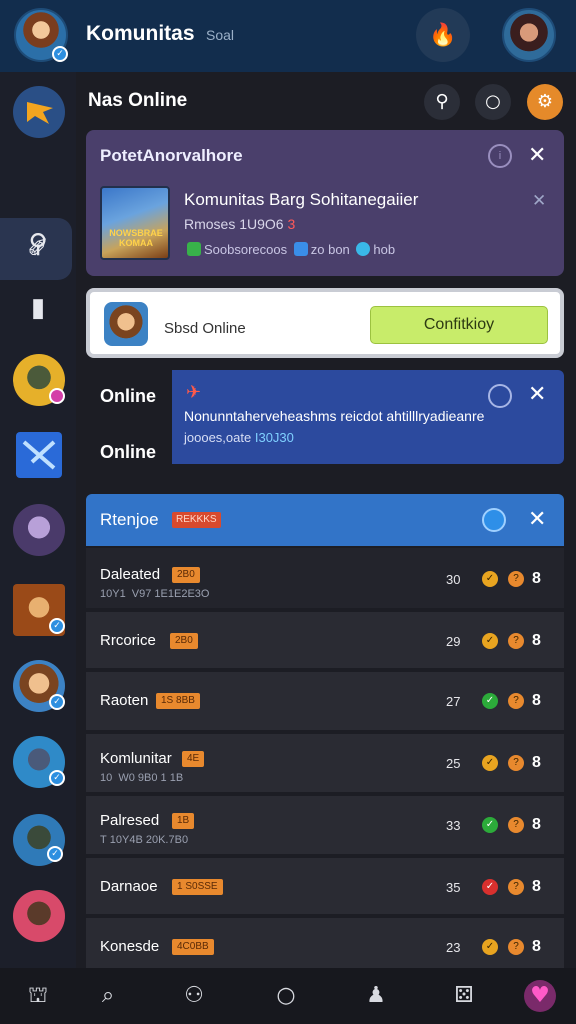  I want to click on tag-b: zo bon, so click(330, 249).